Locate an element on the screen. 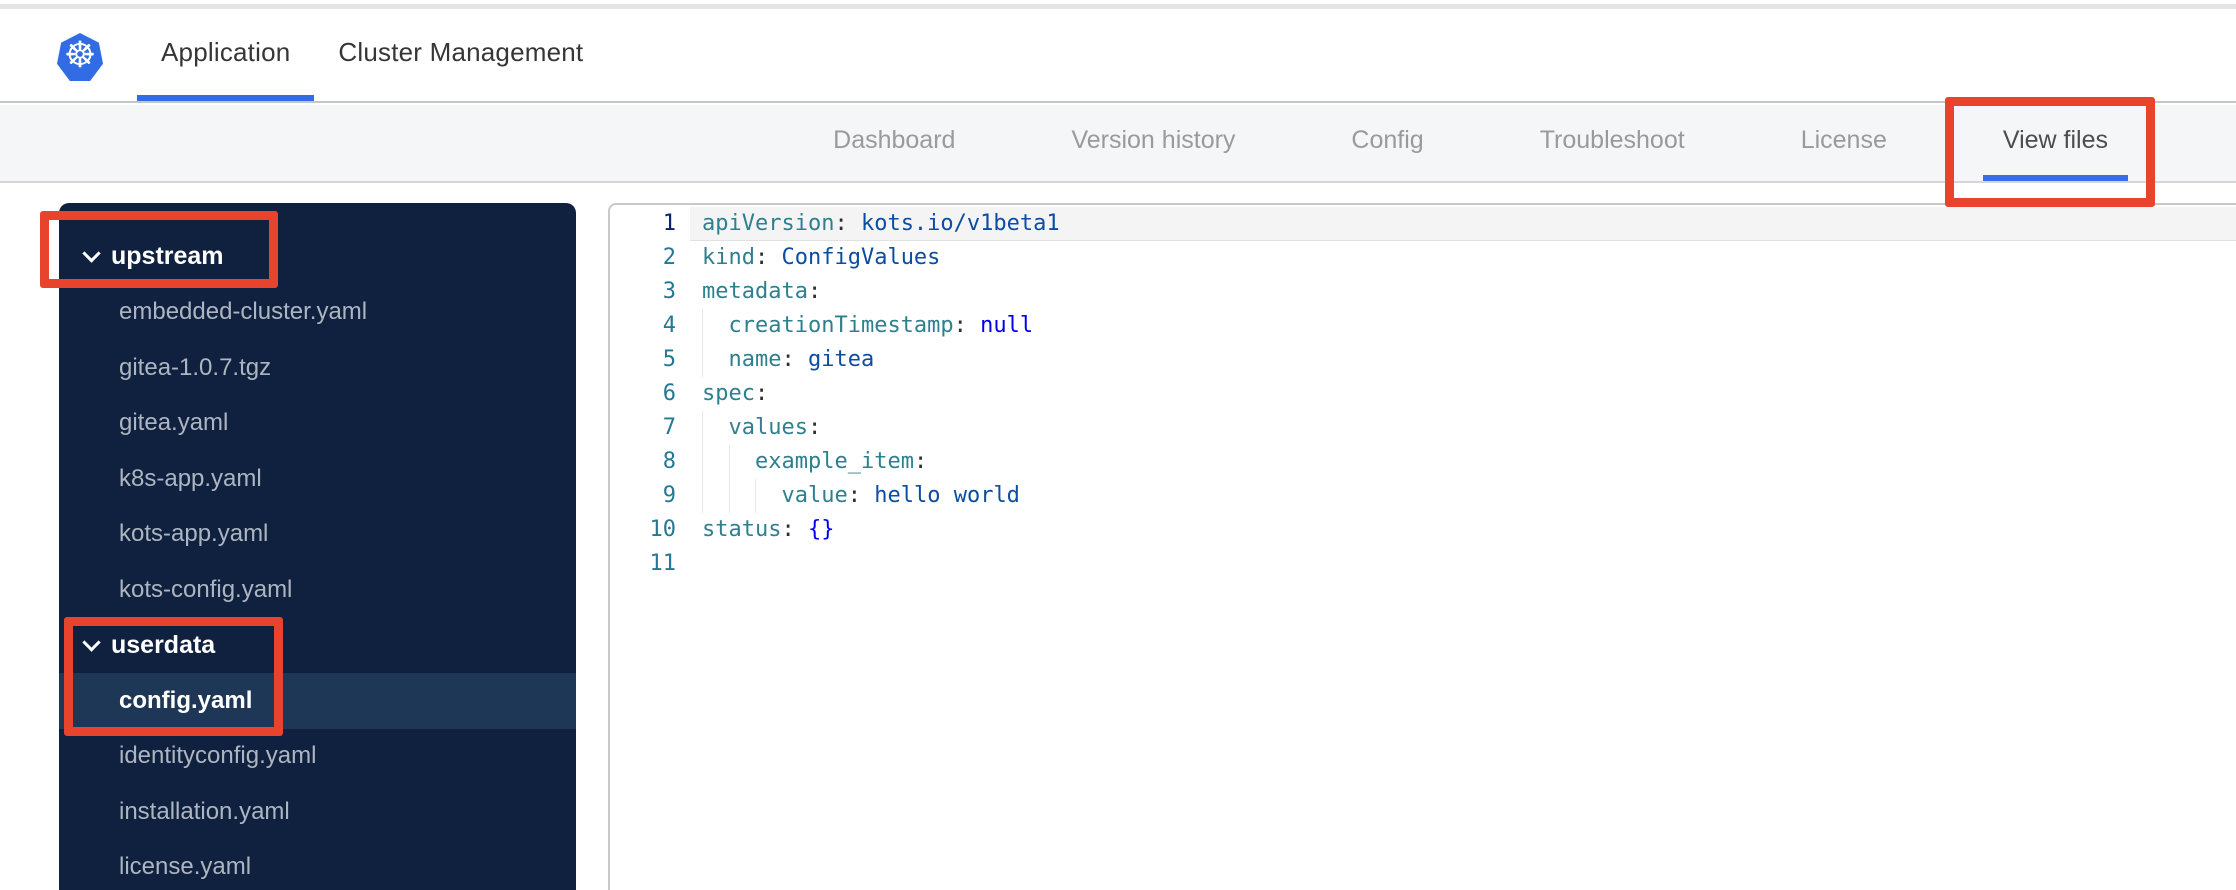 The width and height of the screenshot is (2236, 890). line-number: 11 is located at coordinates (663, 563).